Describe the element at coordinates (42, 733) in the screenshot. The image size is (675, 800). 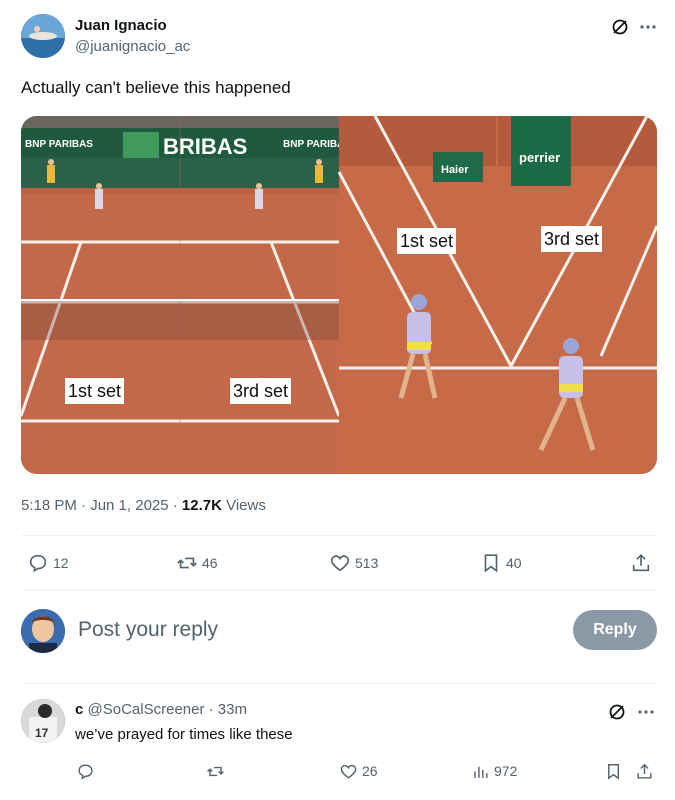
I see `svg-text: 17` at that location.